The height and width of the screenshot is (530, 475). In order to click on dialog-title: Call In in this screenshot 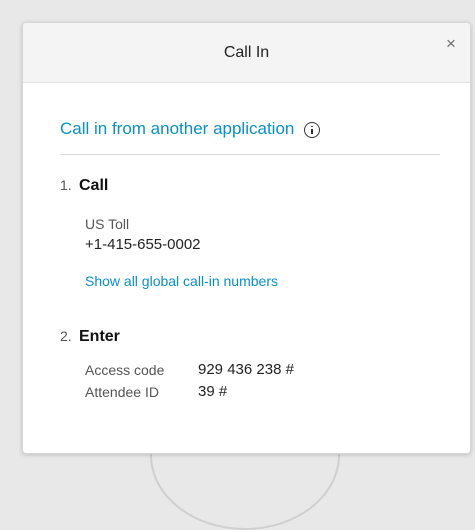, I will do `click(246, 52)`.